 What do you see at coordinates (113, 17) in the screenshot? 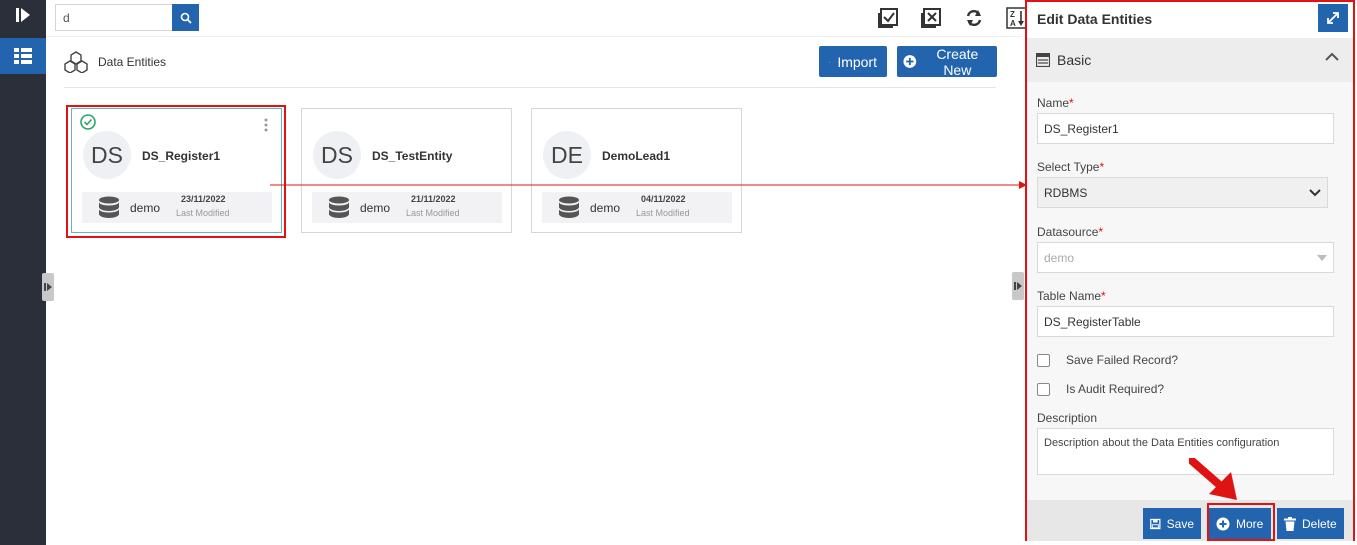
I see `search-input` at bounding box center [113, 17].